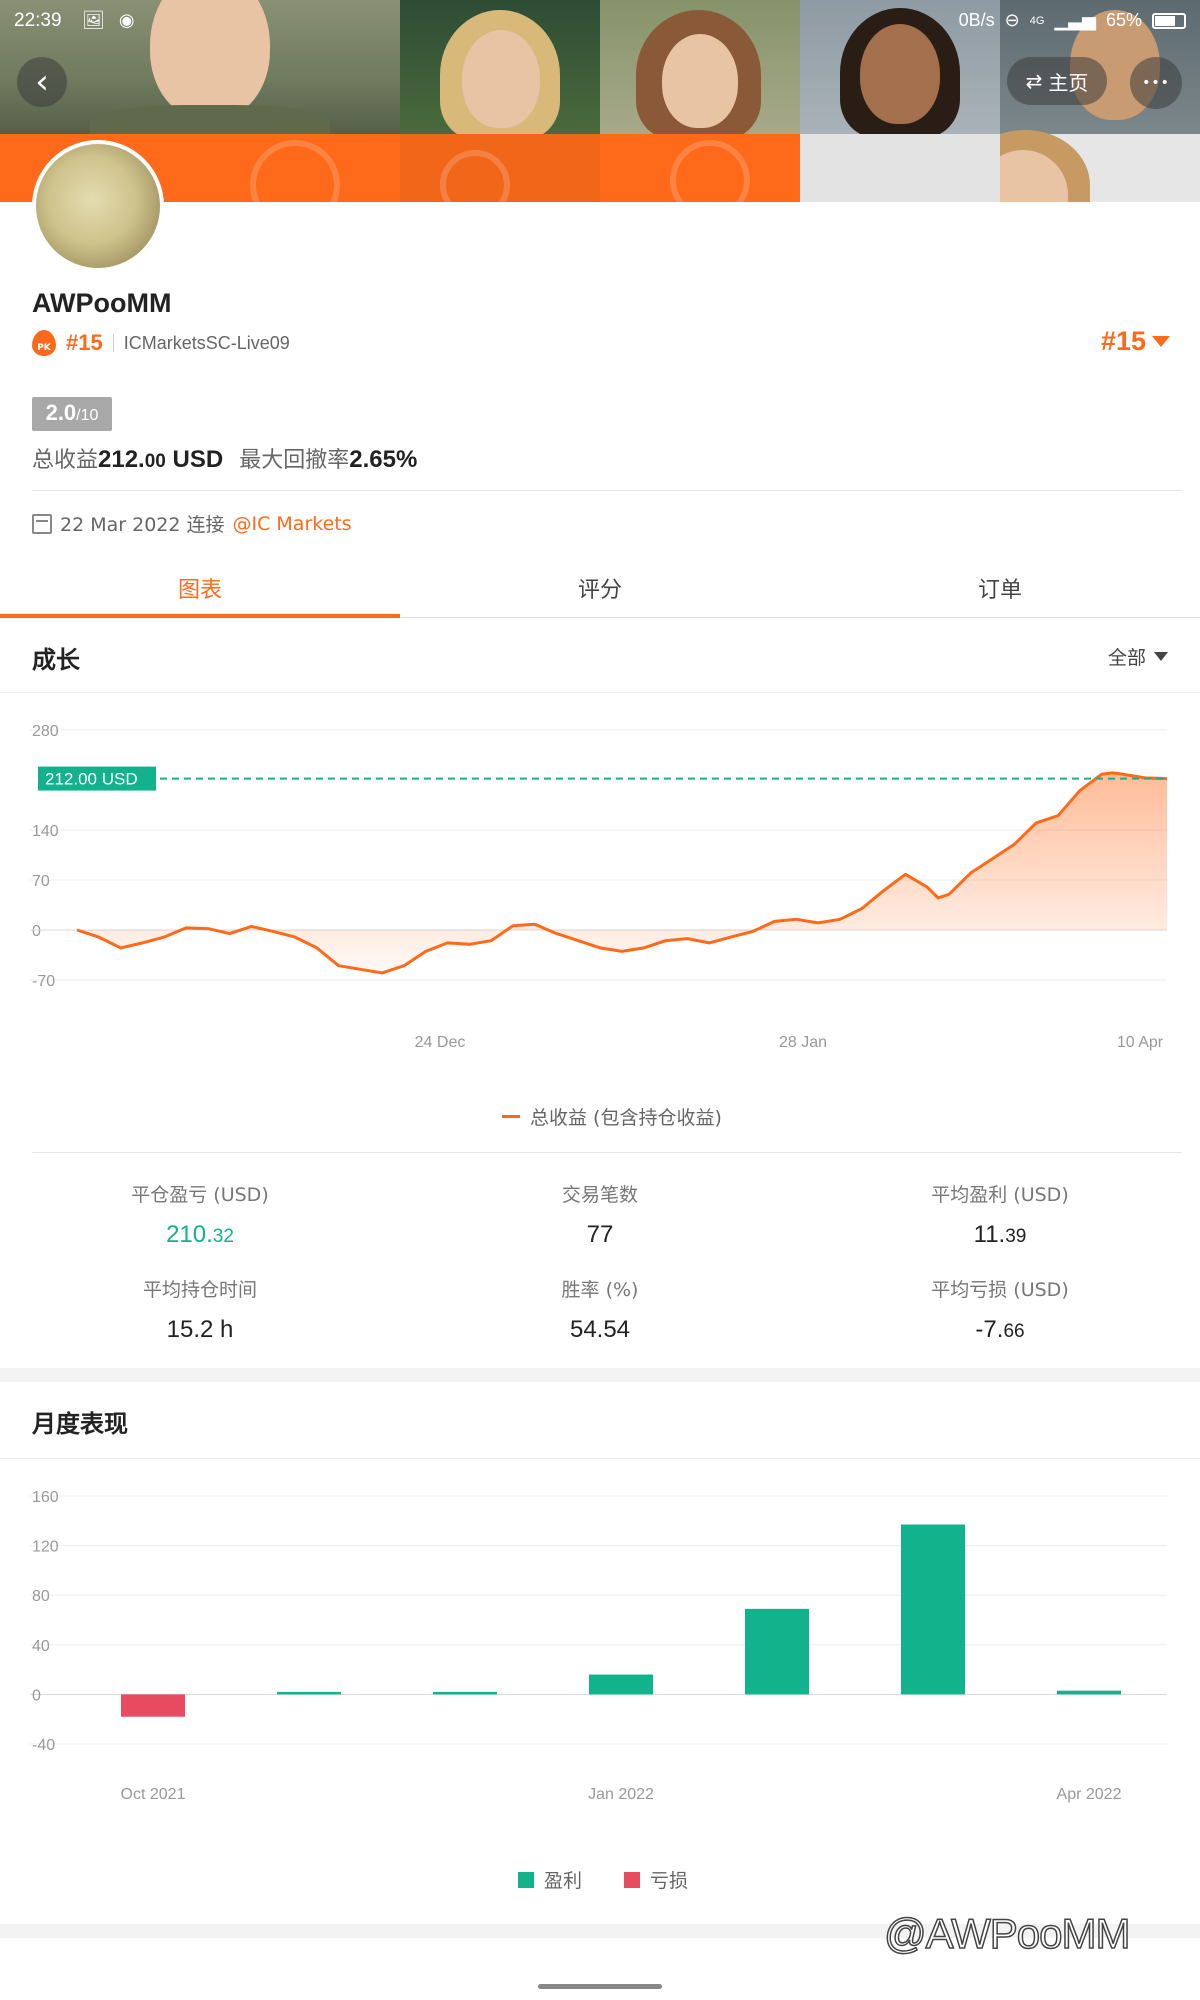 This screenshot has height=2000, width=1200. I want to click on stat-win-rate: 胜率 (%) 54.54, so click(600, 1309).